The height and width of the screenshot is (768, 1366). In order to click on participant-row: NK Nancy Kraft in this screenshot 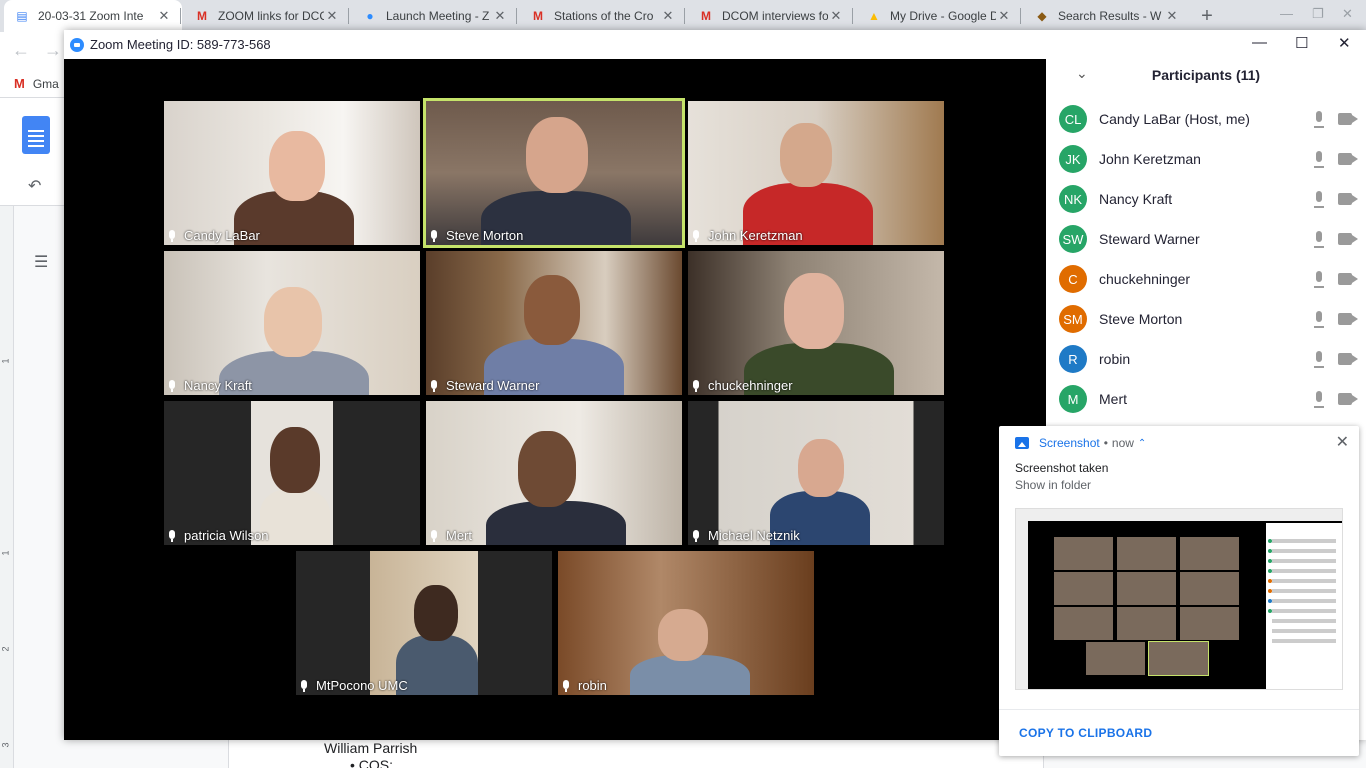, I will do `click(1206, 199)`.